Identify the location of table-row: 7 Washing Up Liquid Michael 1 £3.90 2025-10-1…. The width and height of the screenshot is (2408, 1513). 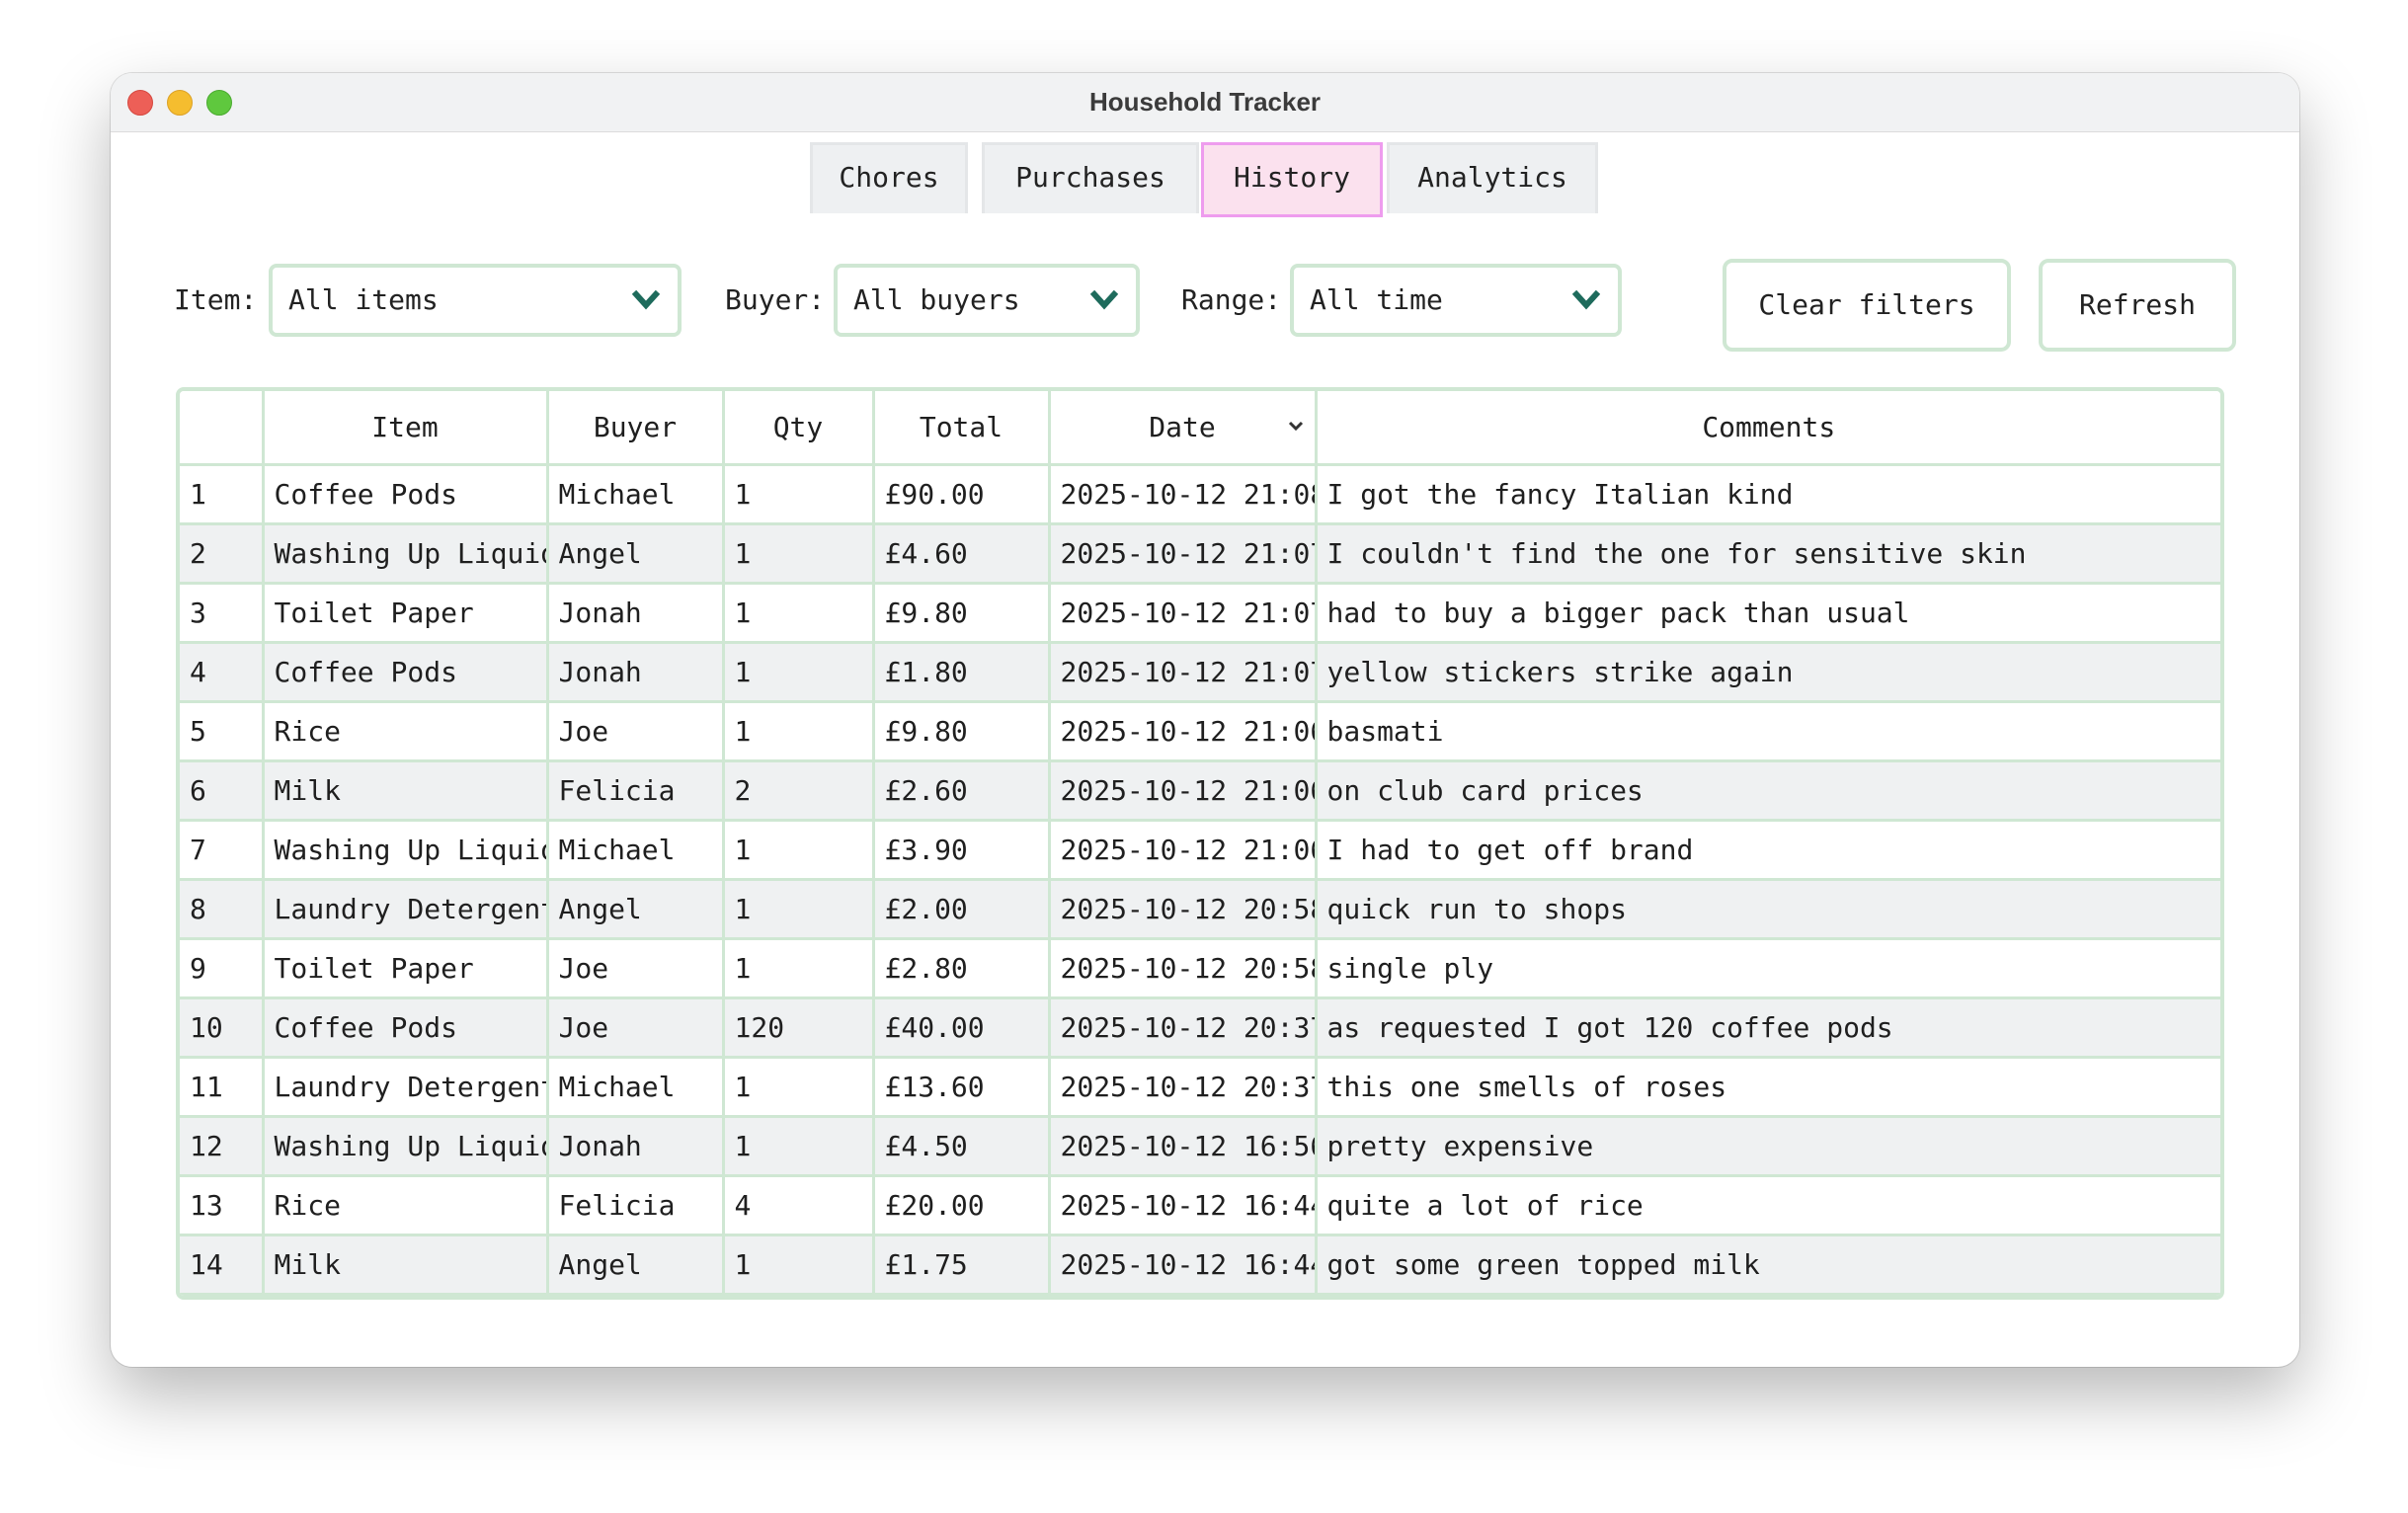
(1200, 849).